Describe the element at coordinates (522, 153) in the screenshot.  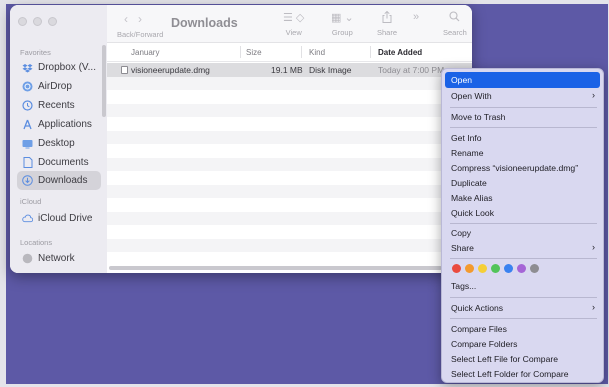
I see `menu-item-rename: Rename` at that location.